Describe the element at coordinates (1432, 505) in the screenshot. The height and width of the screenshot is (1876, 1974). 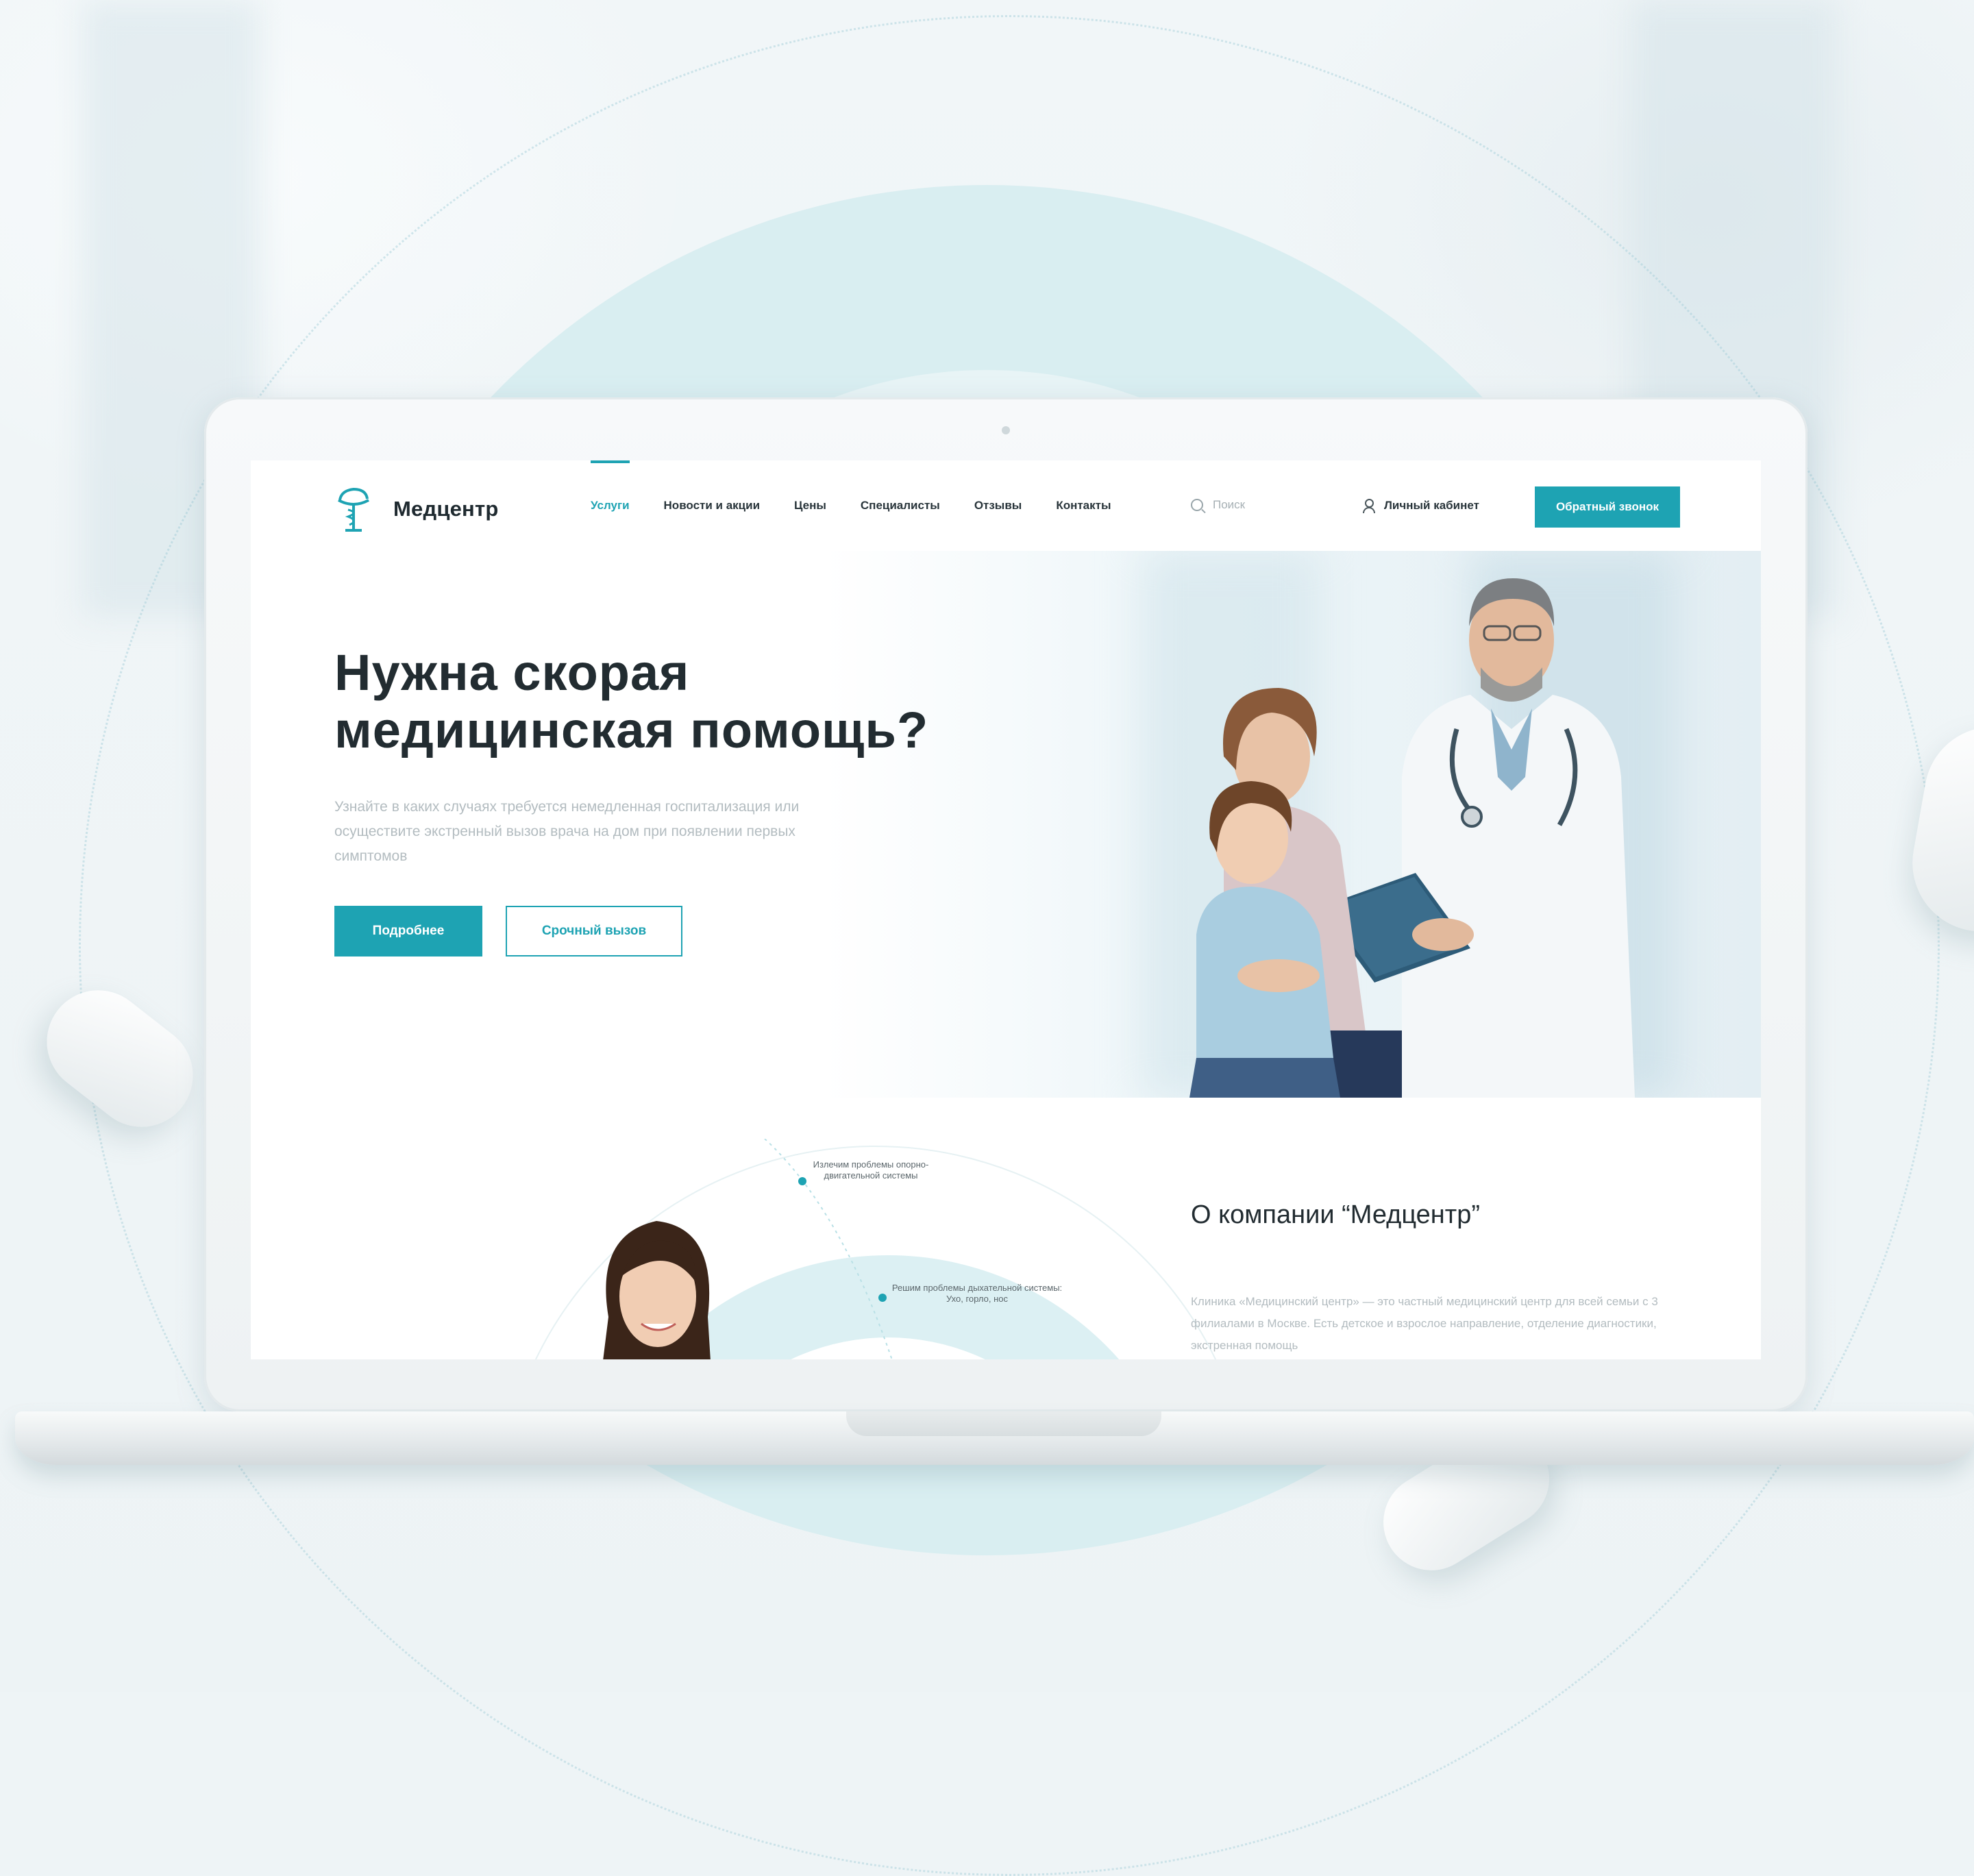
I see `account-label: Личный кабинет` at that location.